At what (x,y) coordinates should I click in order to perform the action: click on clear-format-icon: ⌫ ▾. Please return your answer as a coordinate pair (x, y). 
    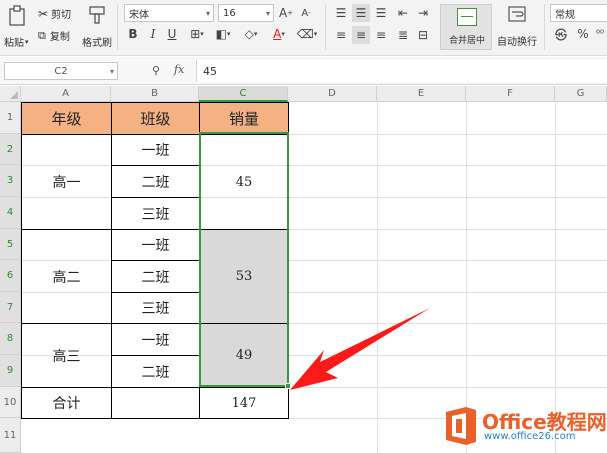
    Looking at the image, I should click on (307, 34).